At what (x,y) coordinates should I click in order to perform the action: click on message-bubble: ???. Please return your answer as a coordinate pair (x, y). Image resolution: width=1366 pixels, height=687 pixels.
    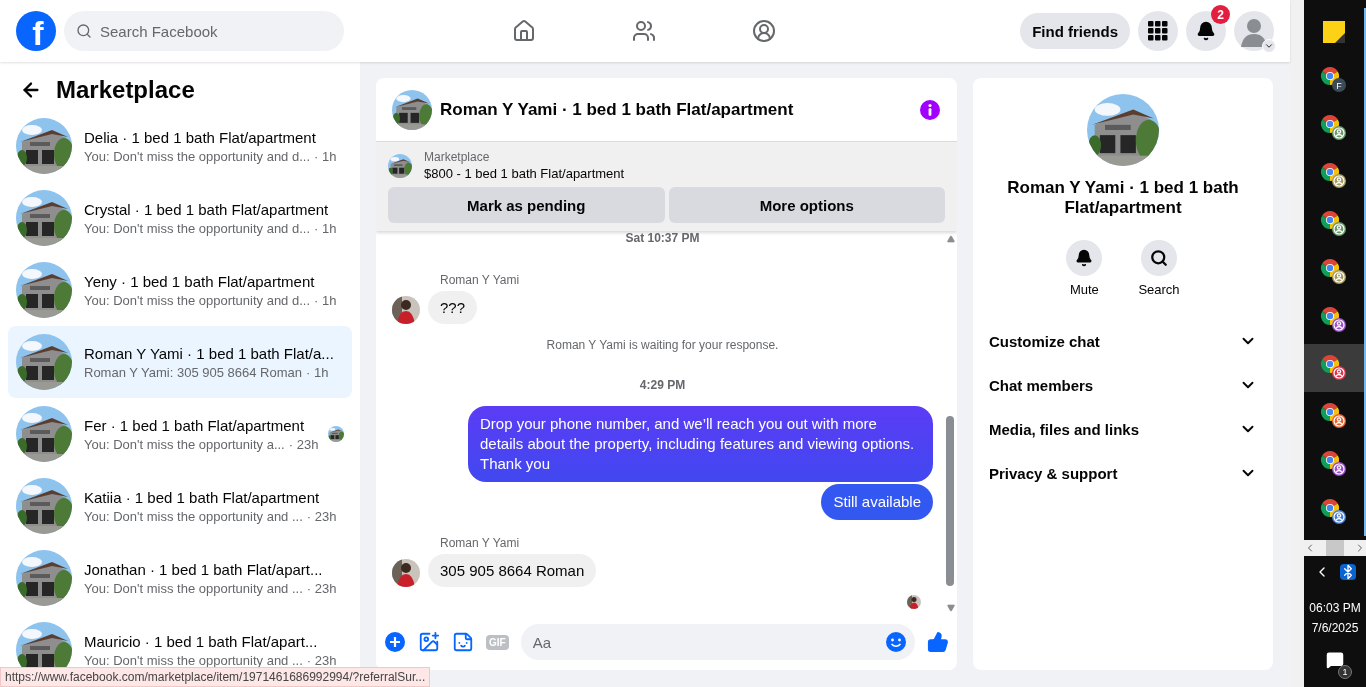
    Looking at the image, I should click on (453, 307).